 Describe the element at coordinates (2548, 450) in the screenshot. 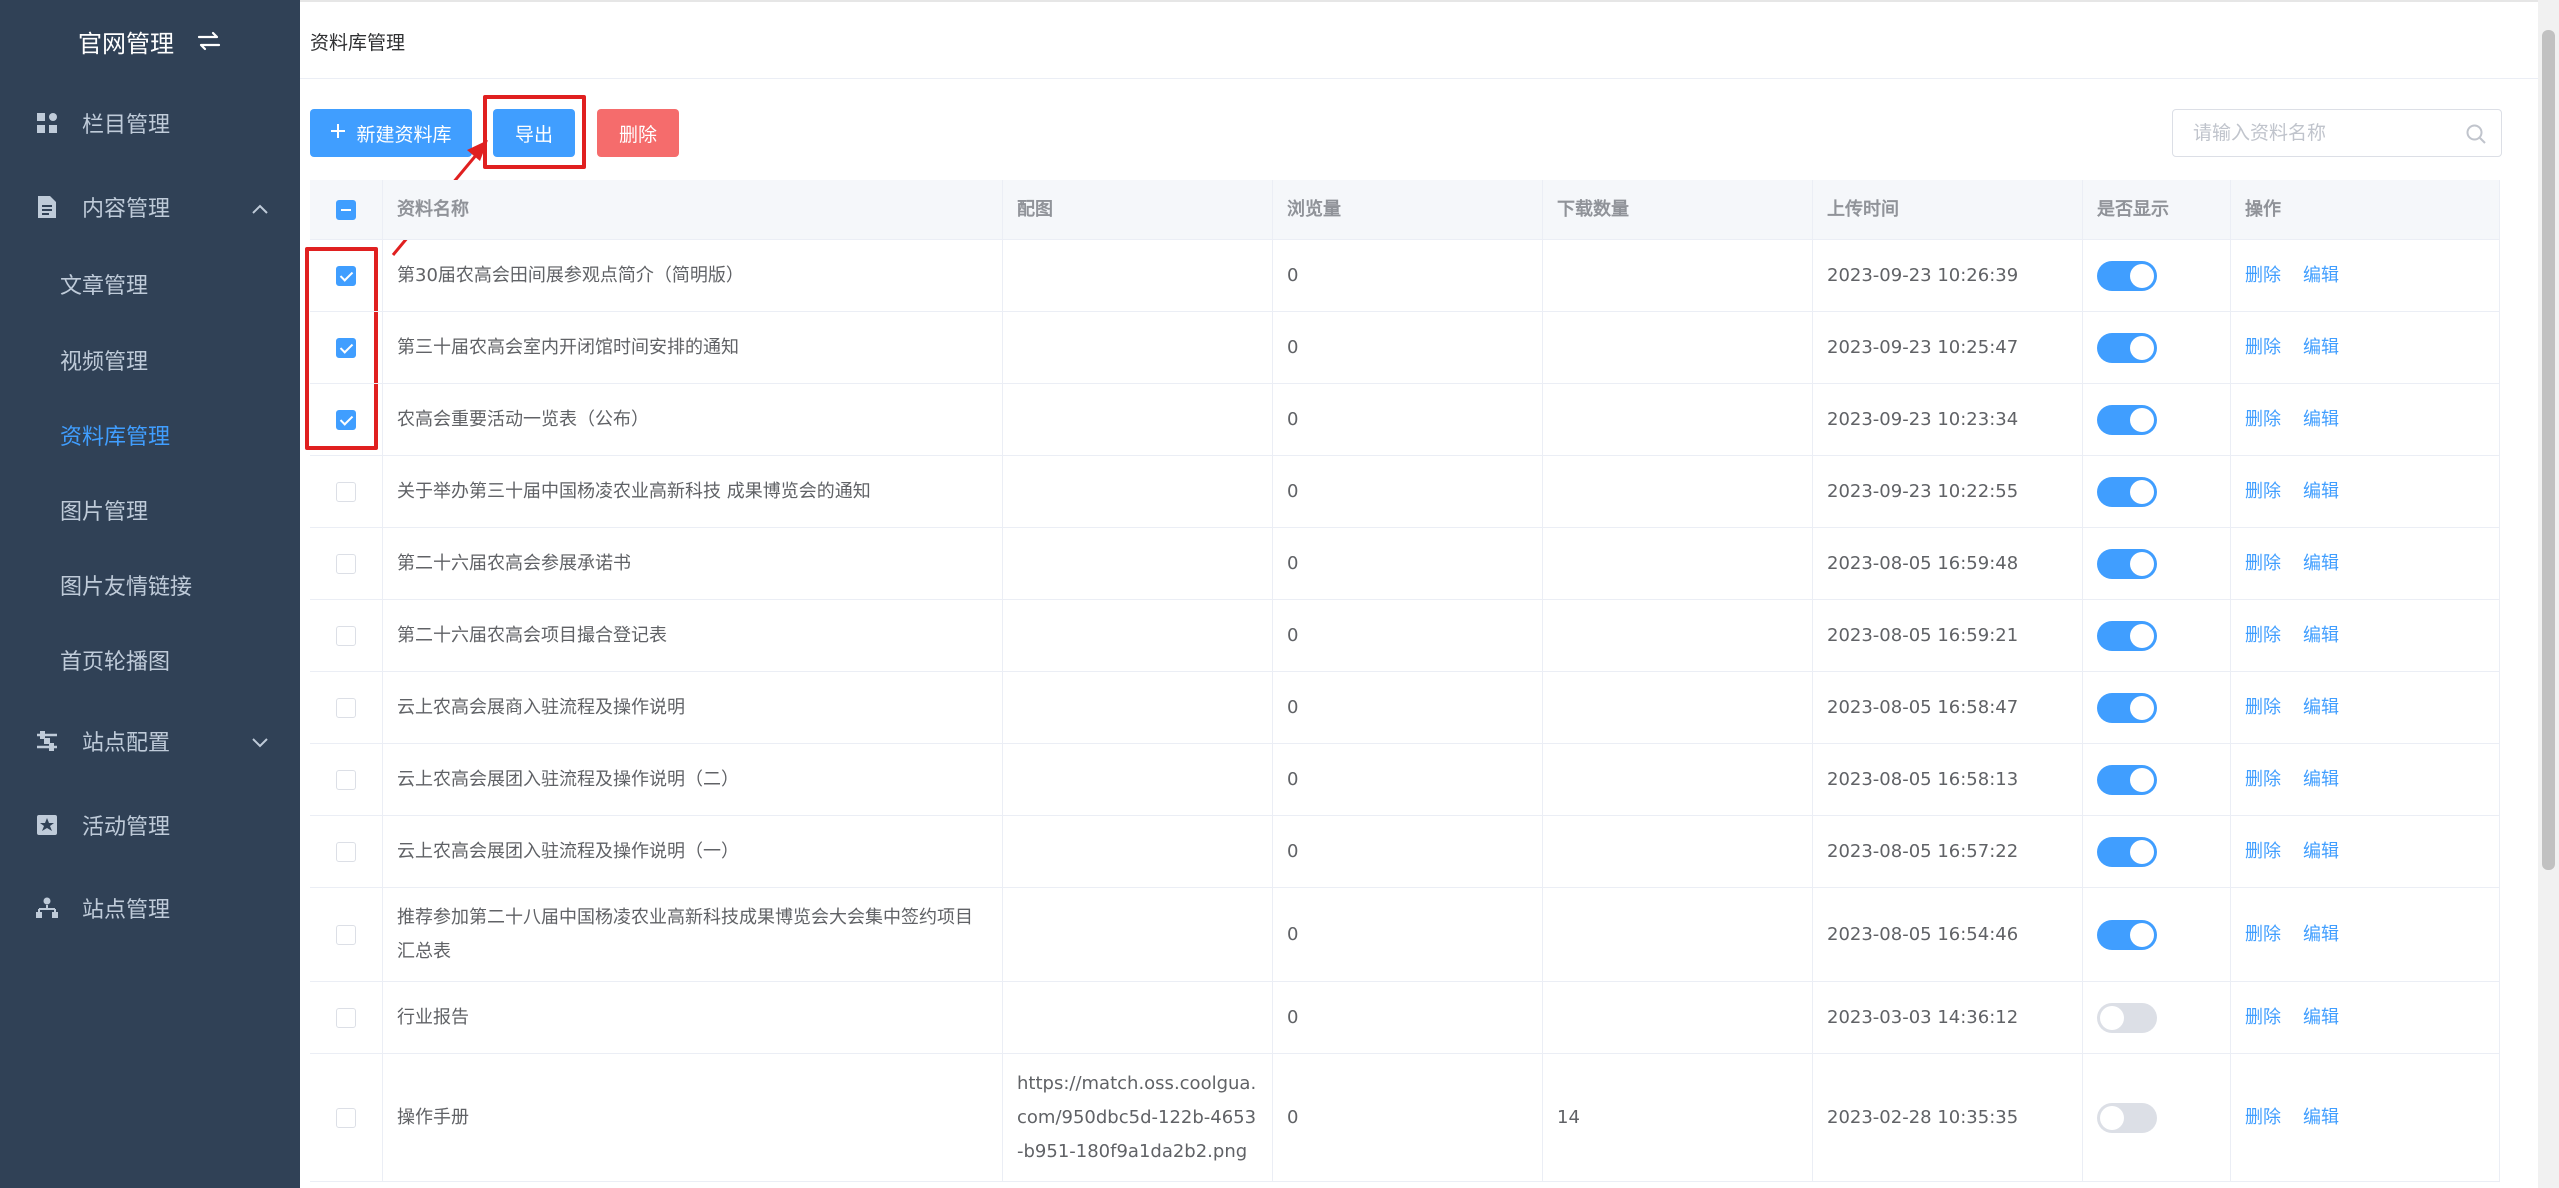

I see `scrollbar-thumb` at that location.